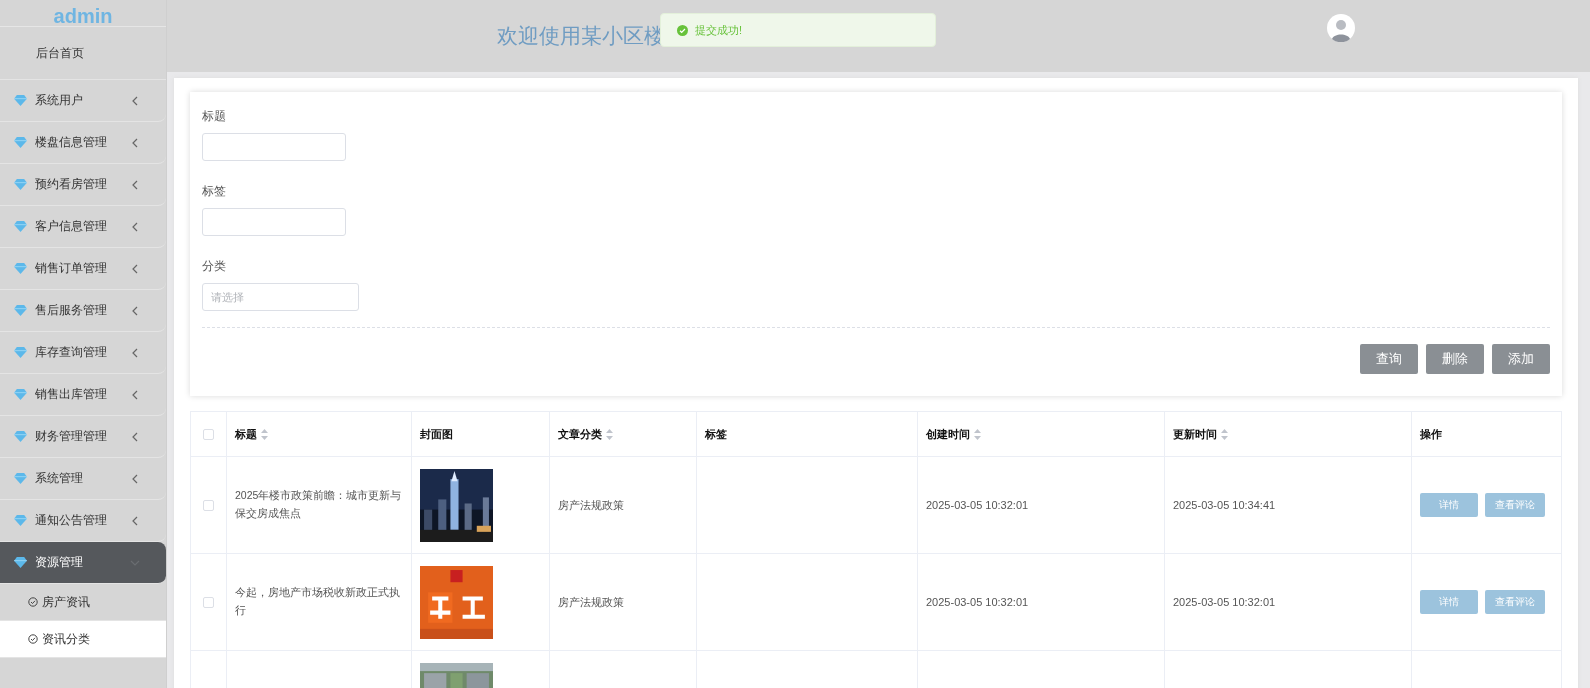 The image size is (1590, 688). I want to click on table-cell: 2025-03-05 10:34:41, so click(1224, 505).